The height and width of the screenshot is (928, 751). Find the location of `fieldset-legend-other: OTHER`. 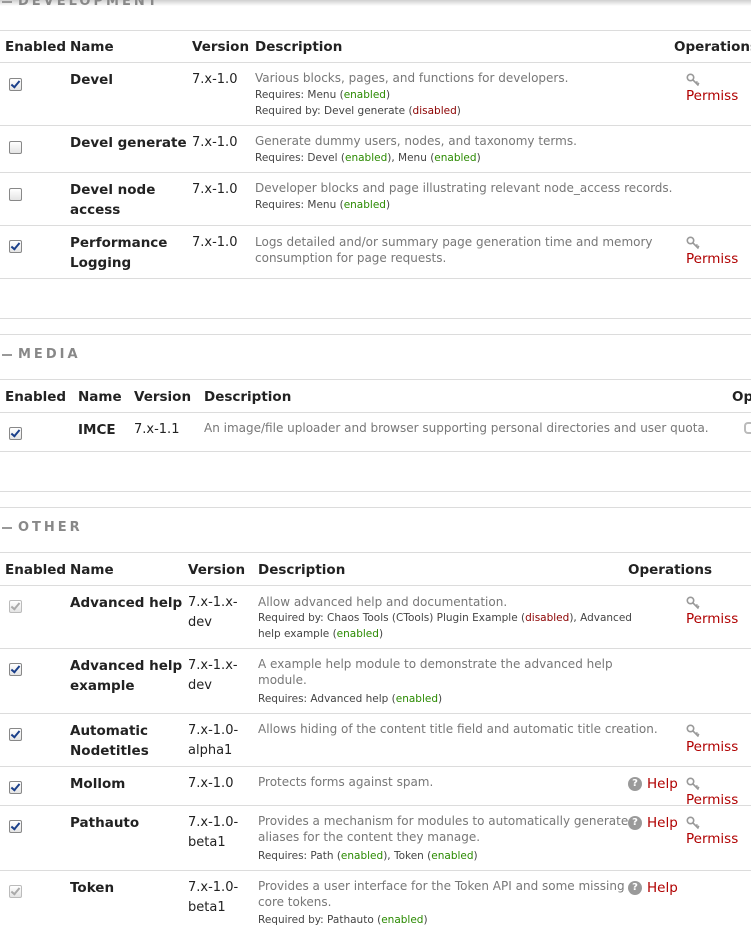

fieldset-legend-other: OTHER is located at coordinates (42, 527).